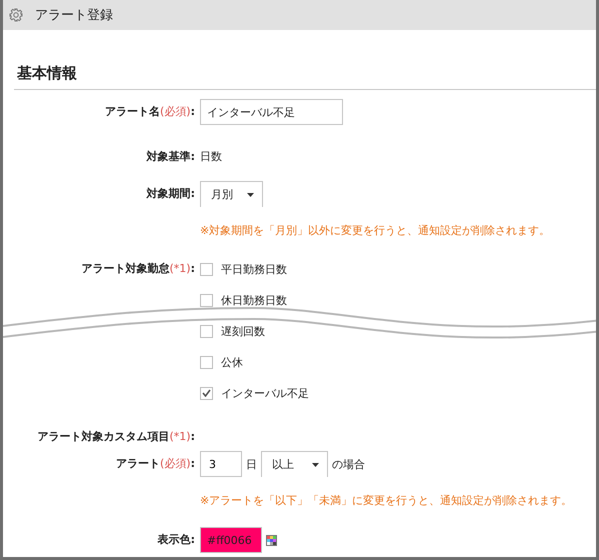 This screenshot has width=599, height=560. Describe the element at coordinates (137, 269) in the screenshot. I see `field-label: アラート対象勤怠(*1):` at that location.